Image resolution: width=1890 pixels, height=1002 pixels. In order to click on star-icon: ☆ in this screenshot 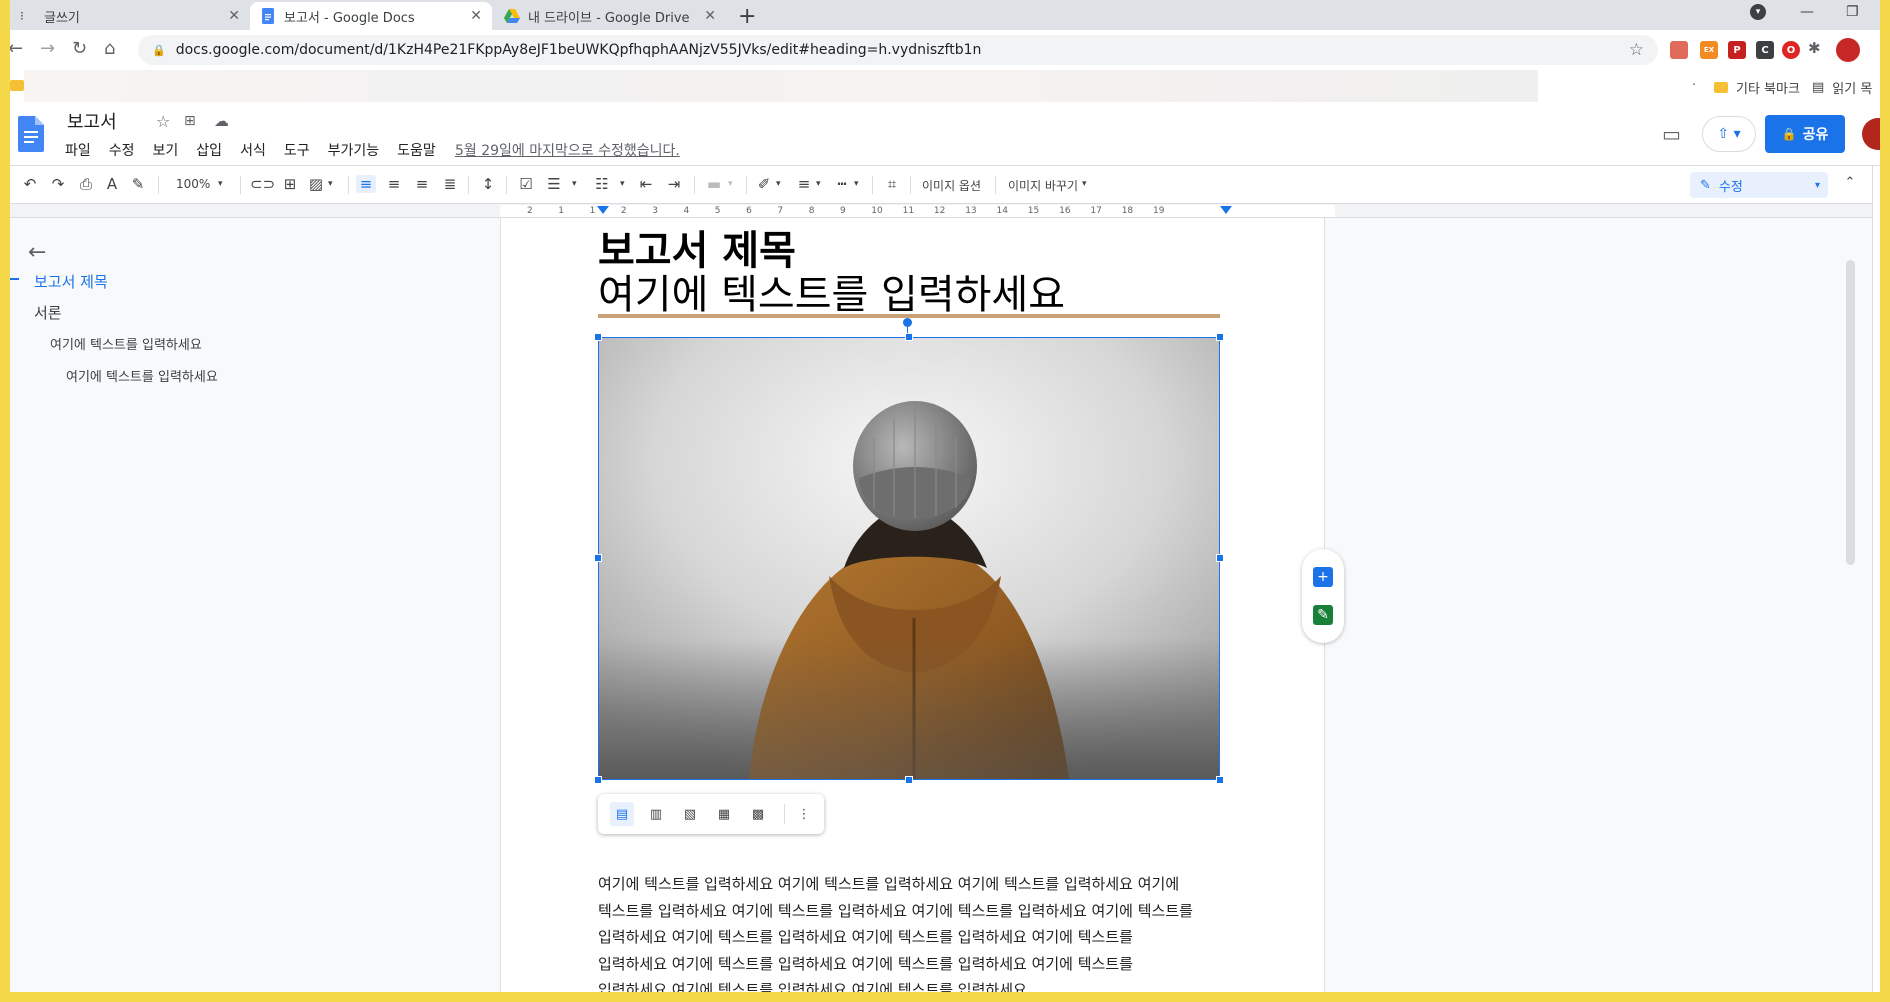, I will do `click(163, 121)`.